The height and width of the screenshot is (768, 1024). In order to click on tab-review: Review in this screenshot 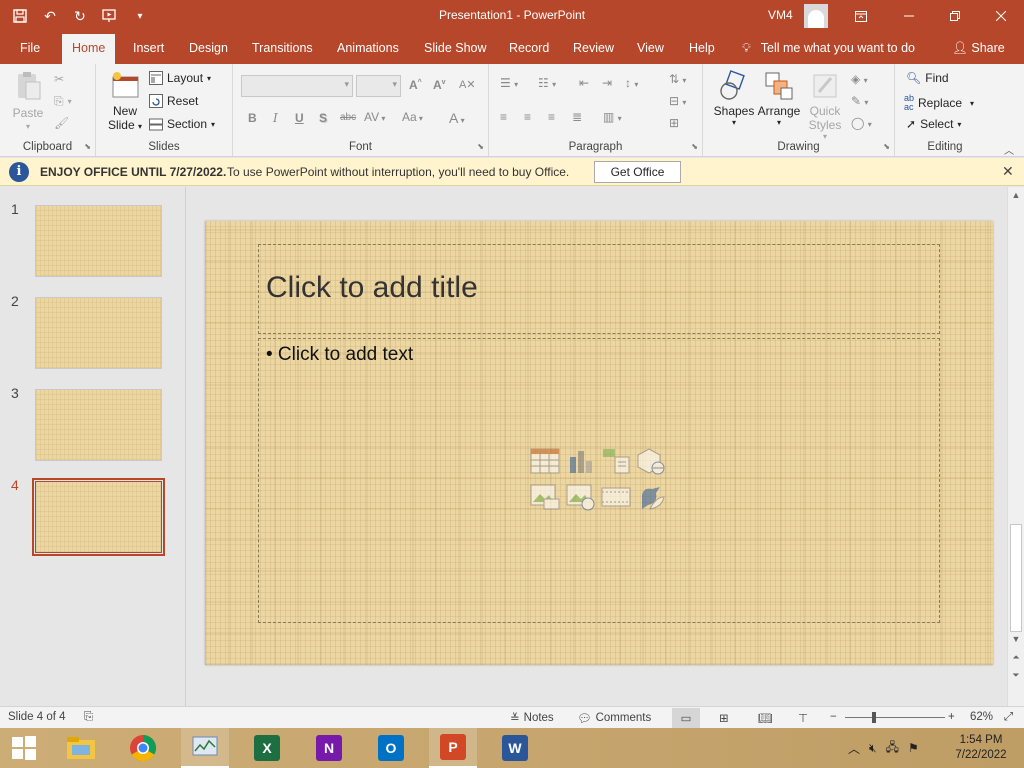, I will do `click(593, 48)`.